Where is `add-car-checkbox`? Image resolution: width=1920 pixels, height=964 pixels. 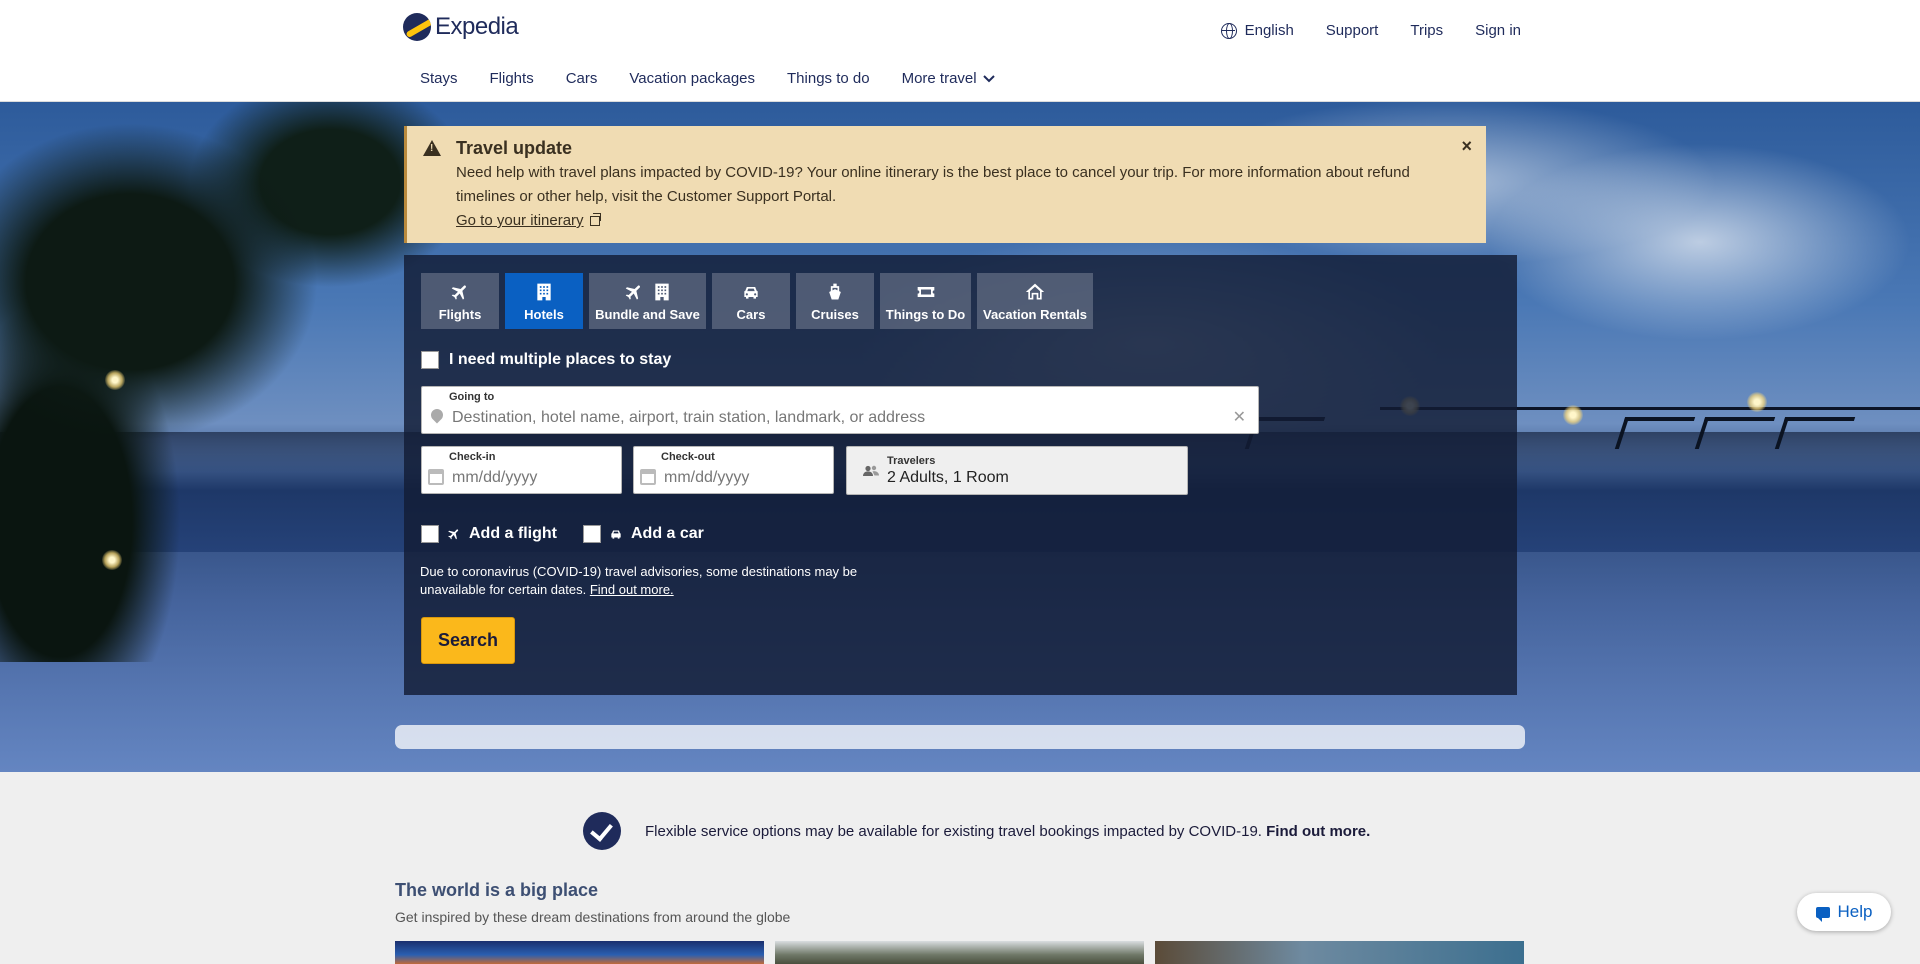 add-car-checkbox is located at coordinates (591, 534).